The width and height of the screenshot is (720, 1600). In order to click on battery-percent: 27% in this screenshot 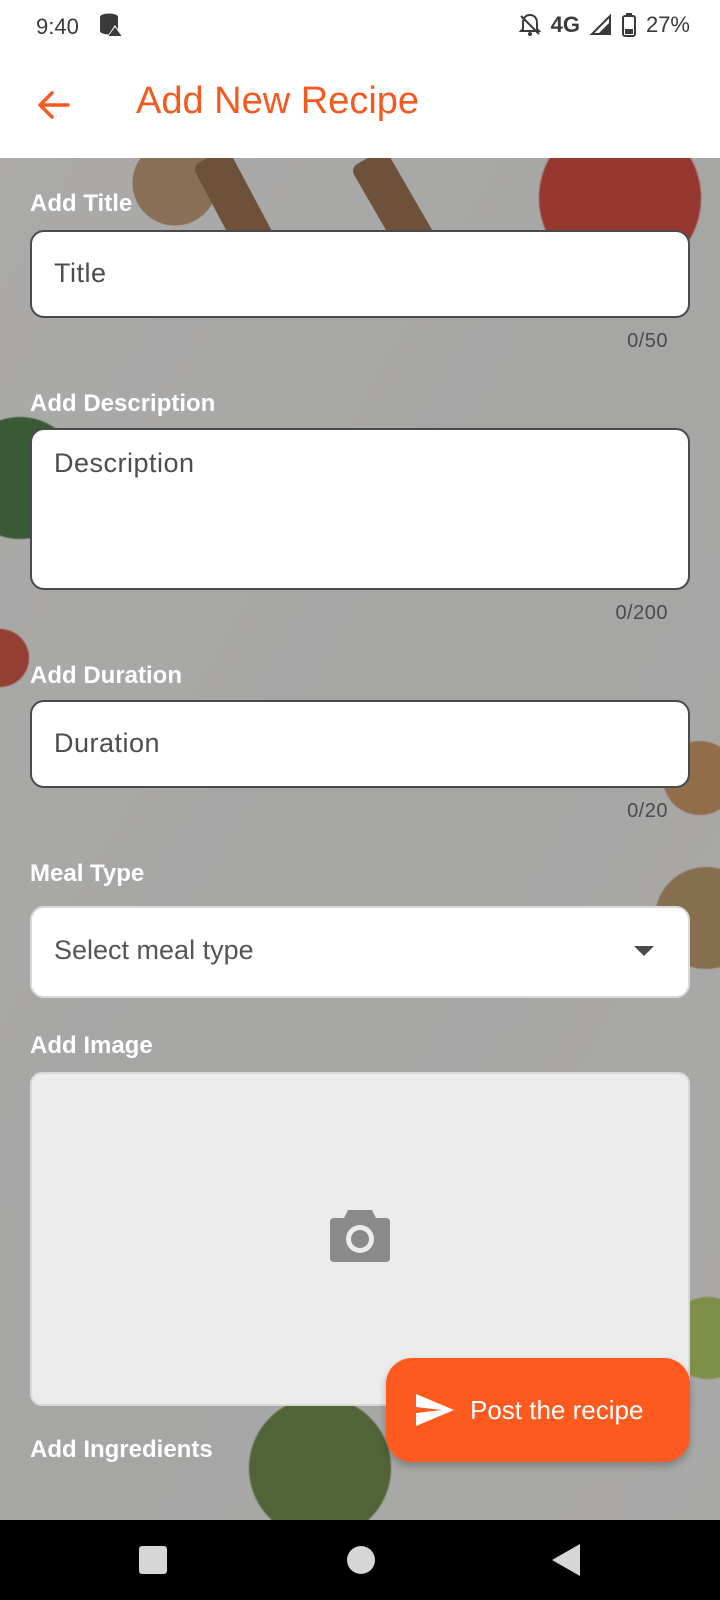, I will do `click(667, 24)`.